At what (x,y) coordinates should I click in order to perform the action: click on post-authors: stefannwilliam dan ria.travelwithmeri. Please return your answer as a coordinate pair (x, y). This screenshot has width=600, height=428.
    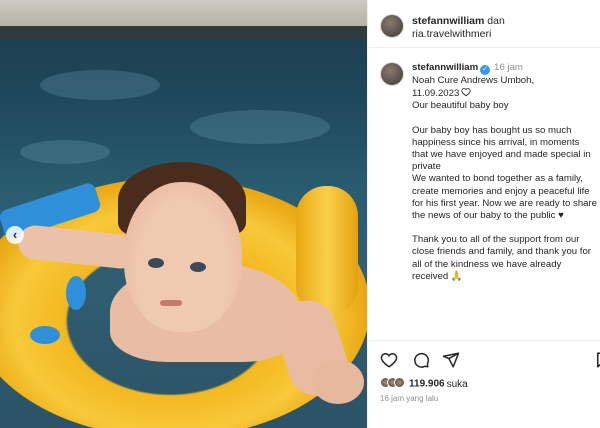
    Looking at the image, I should click on (458, 28).